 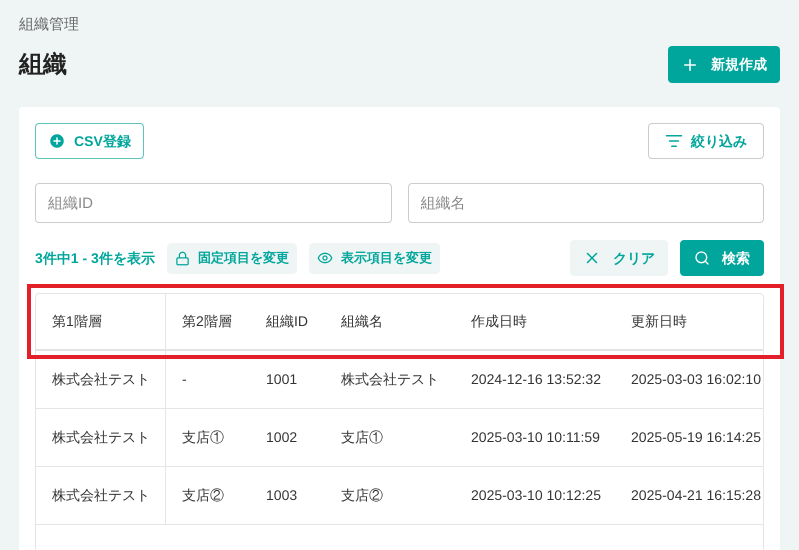 I want to click on column-header: 第1階層, so click(x=101, y=321).